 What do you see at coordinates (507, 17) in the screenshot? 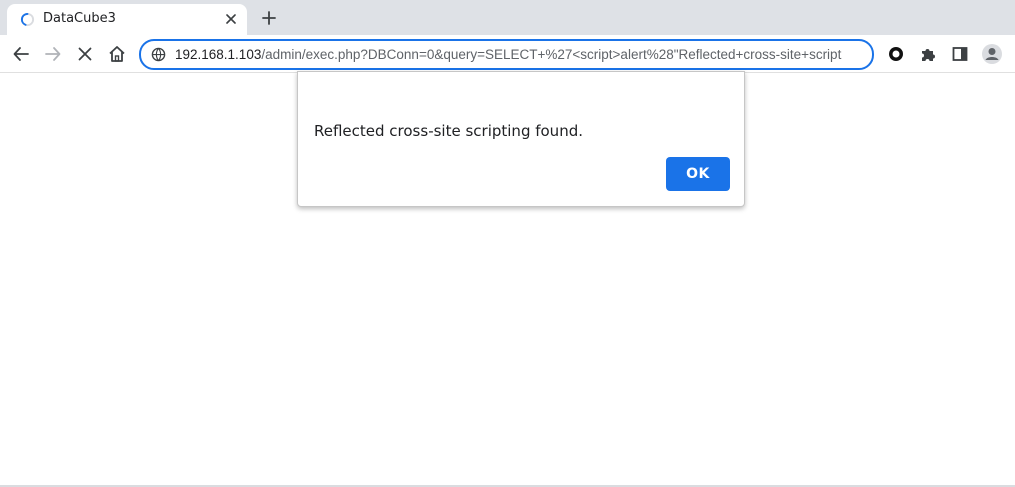
I see `tab-strip: DataCube3` at bounding box center [507, 17].